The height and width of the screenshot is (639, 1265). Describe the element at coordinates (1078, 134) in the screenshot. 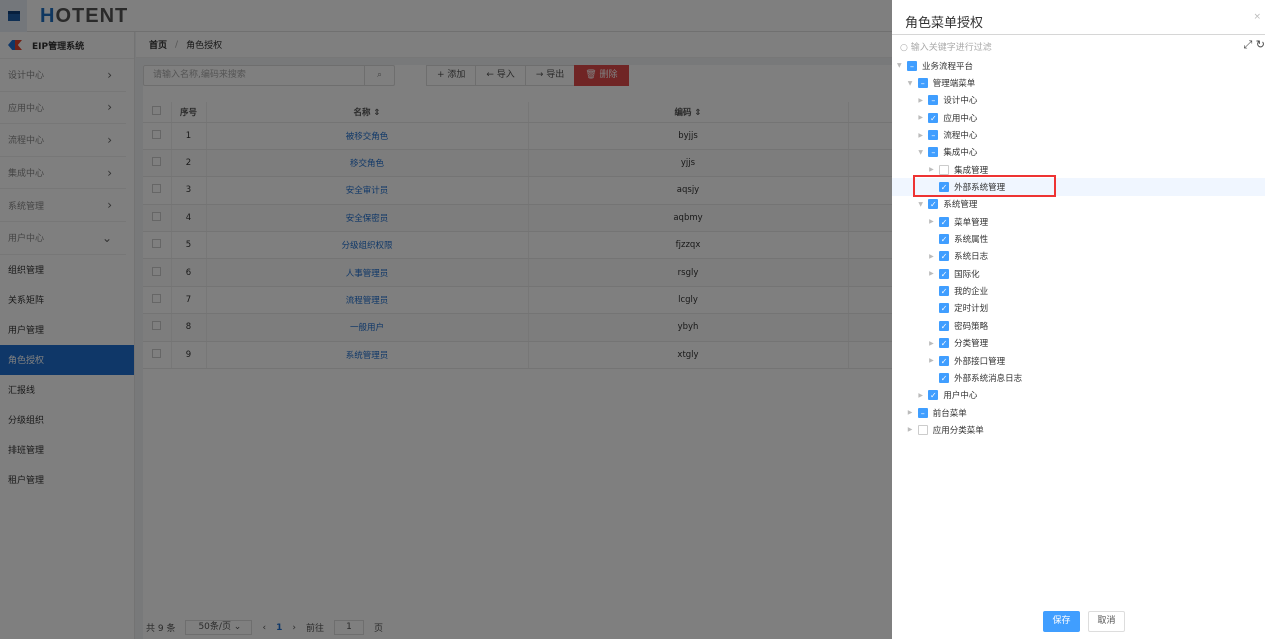

I see `tree-node: ▶ – 流程中心` at that location.